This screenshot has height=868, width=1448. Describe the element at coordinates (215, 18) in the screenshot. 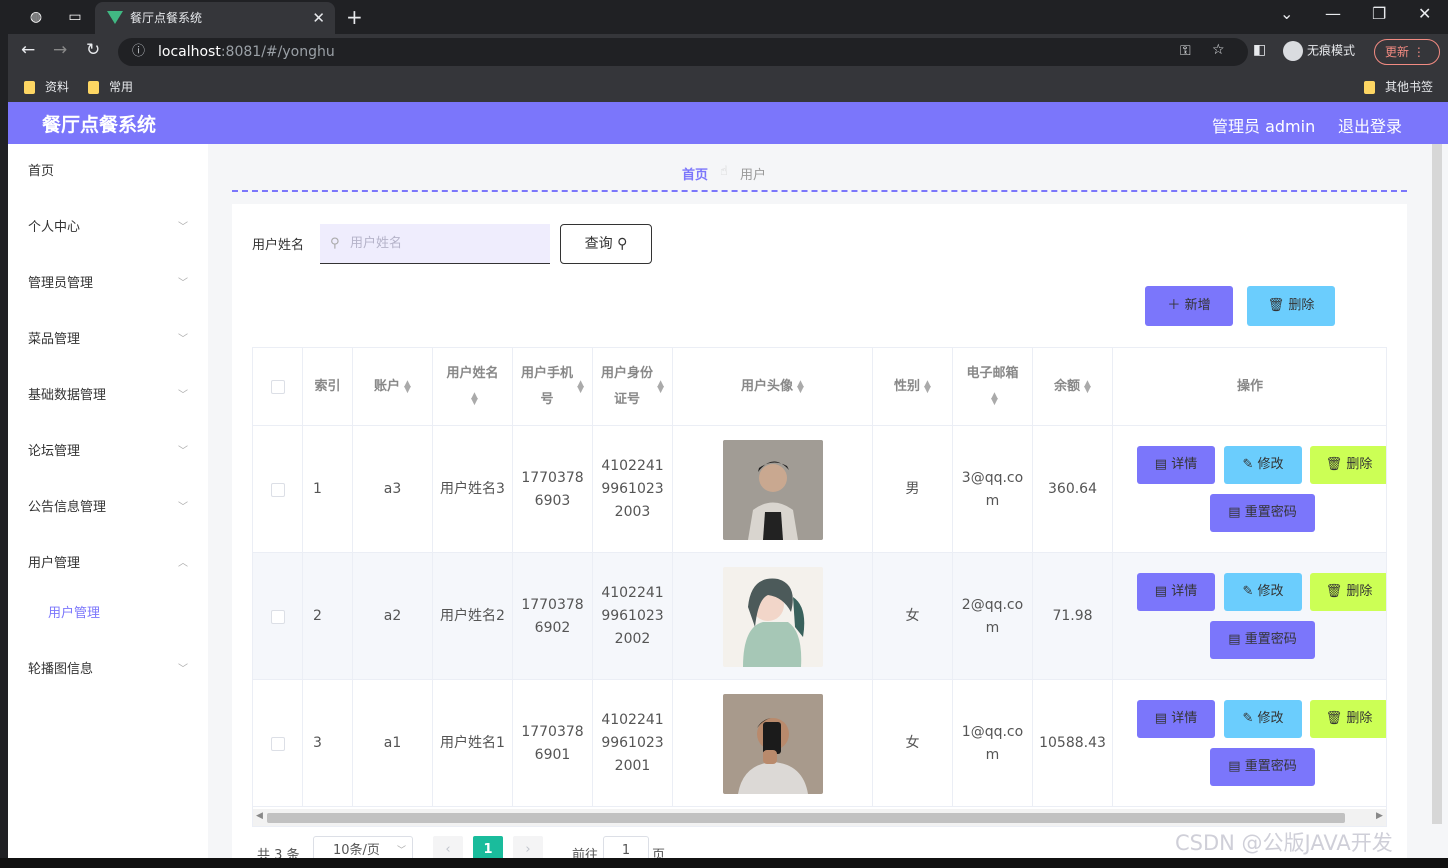

I see `browser-tab-active: 餐厅点餐系统 ✕` at that location.